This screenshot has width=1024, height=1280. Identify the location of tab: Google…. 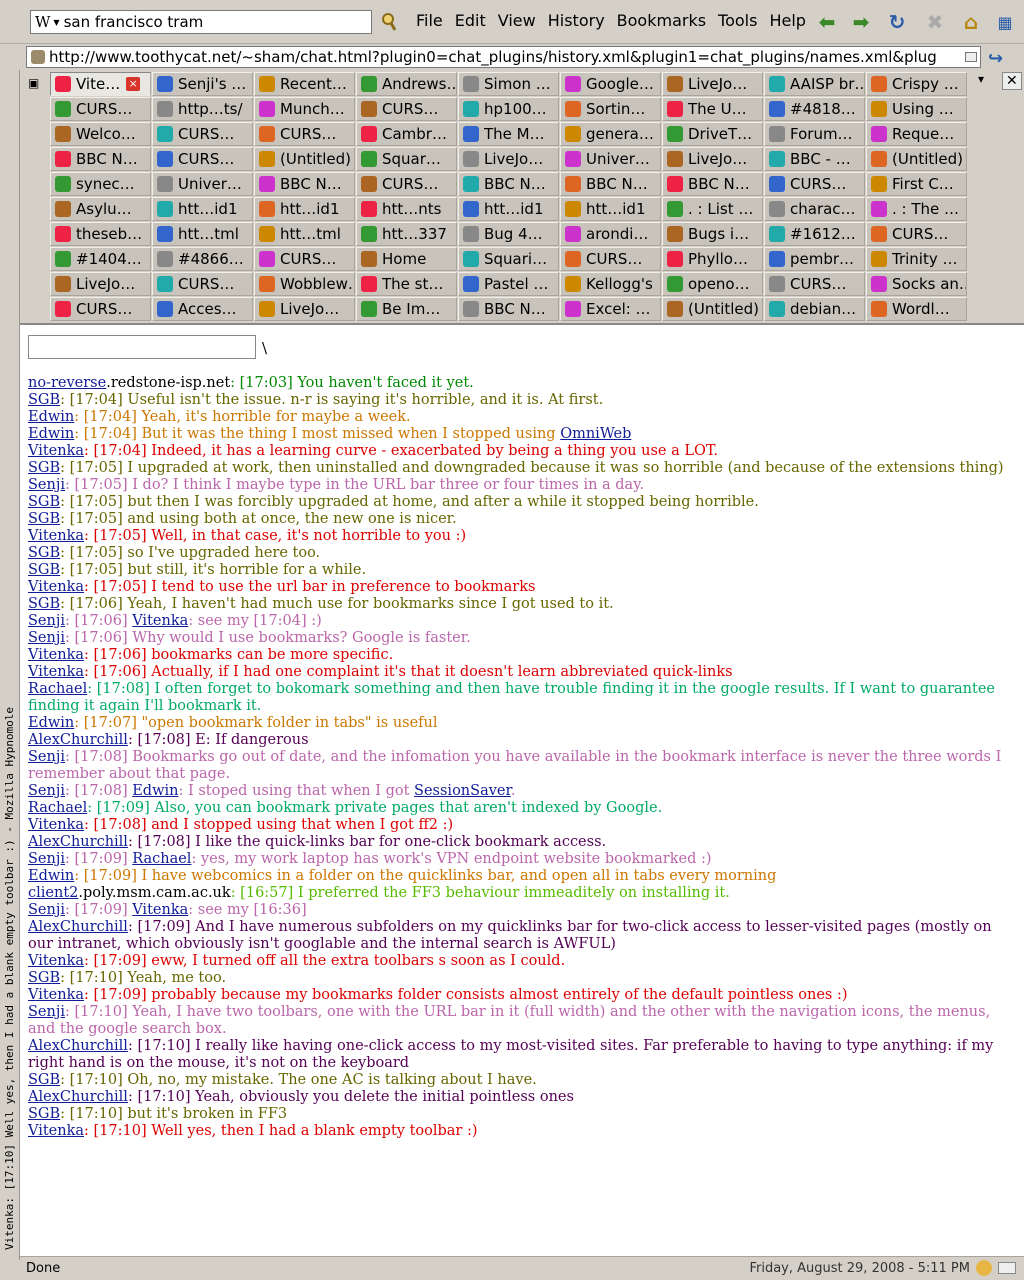
(610, 84).